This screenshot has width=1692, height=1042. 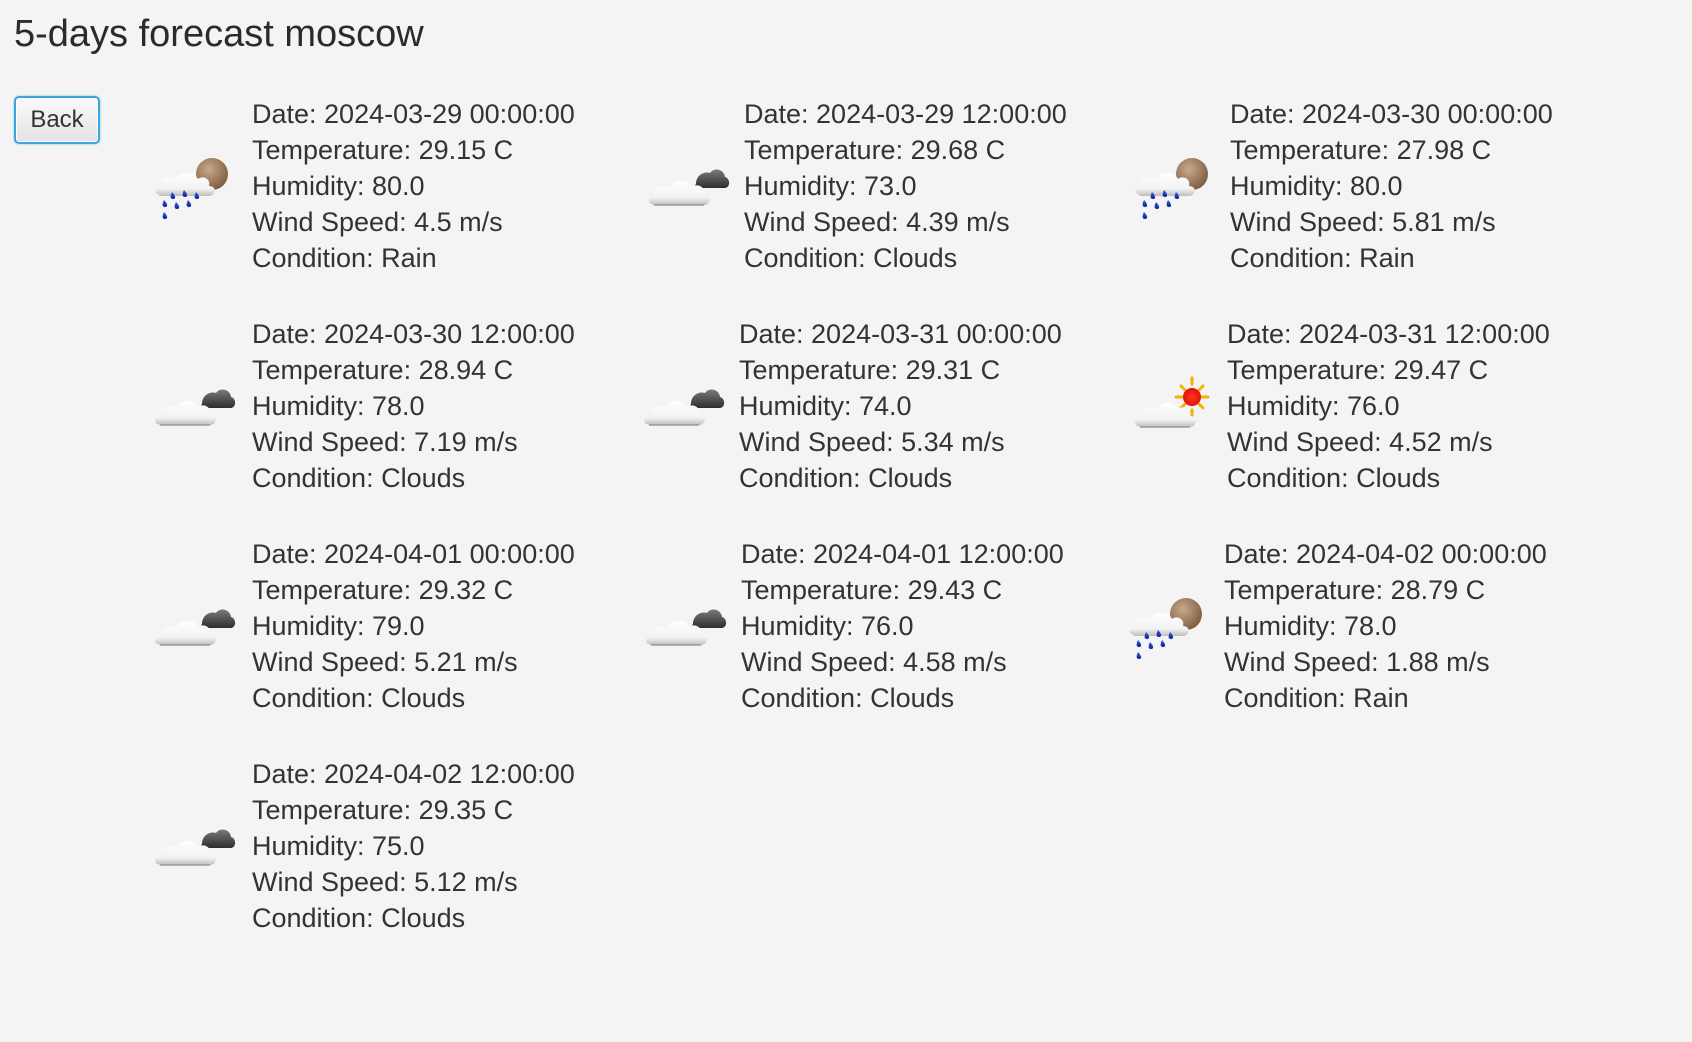 I want to click on forecast-humidity: Humidity: 79.0, so click(x=338, y=626).